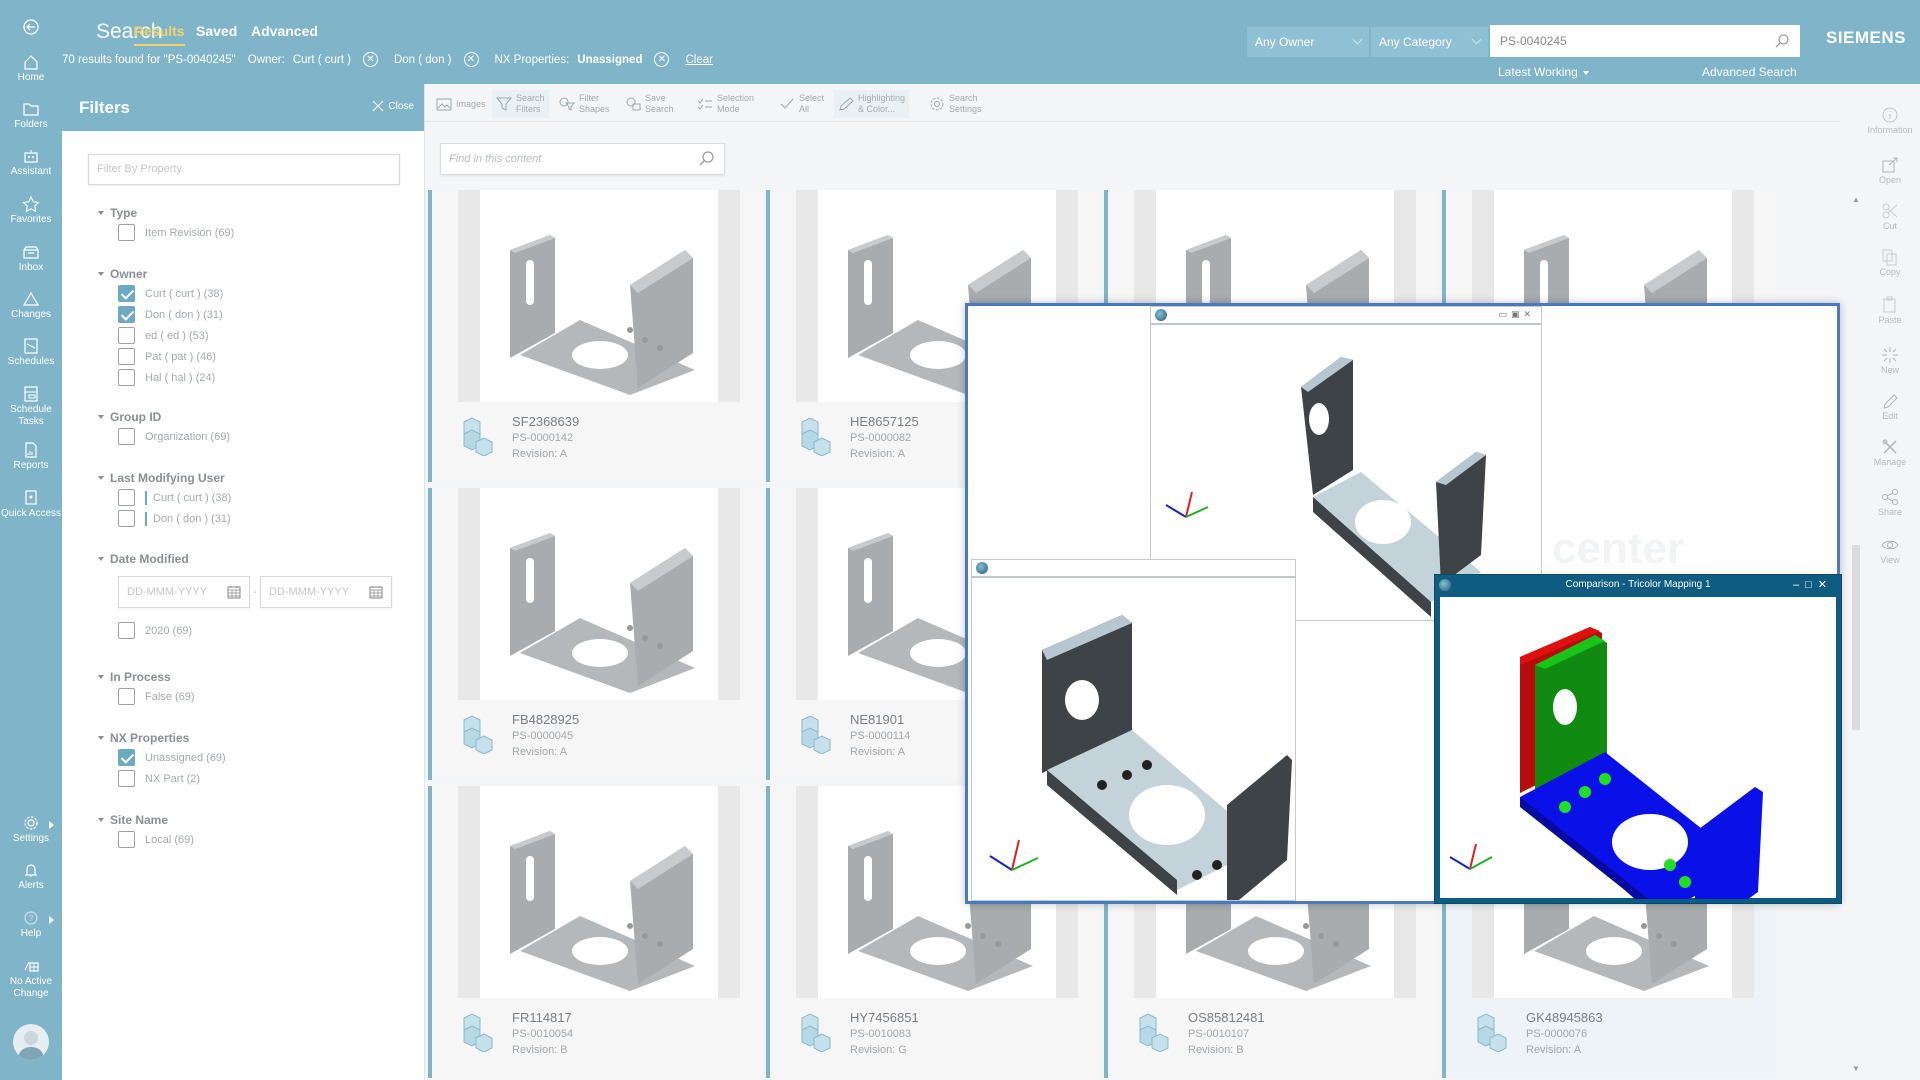 This screenshot has width=1920, height=1080. I want to click on command-paste: Paste, so click(1890, 310).